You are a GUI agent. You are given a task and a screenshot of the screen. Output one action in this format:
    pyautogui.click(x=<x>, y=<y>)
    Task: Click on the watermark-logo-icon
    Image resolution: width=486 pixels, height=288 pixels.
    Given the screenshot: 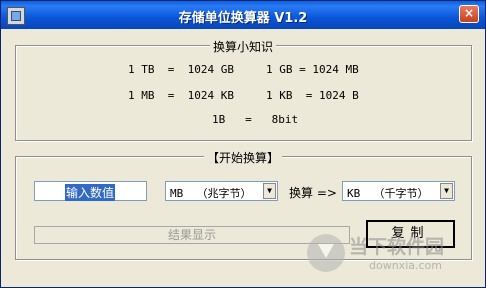 What is the action you would take?
    pyautogui.click(x=326, y=253)
    